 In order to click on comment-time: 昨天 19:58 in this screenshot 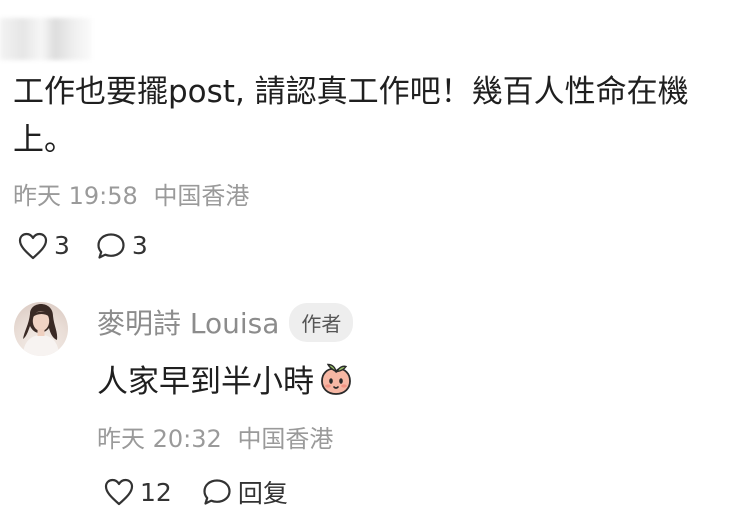, I will do `click(75, 196)`.